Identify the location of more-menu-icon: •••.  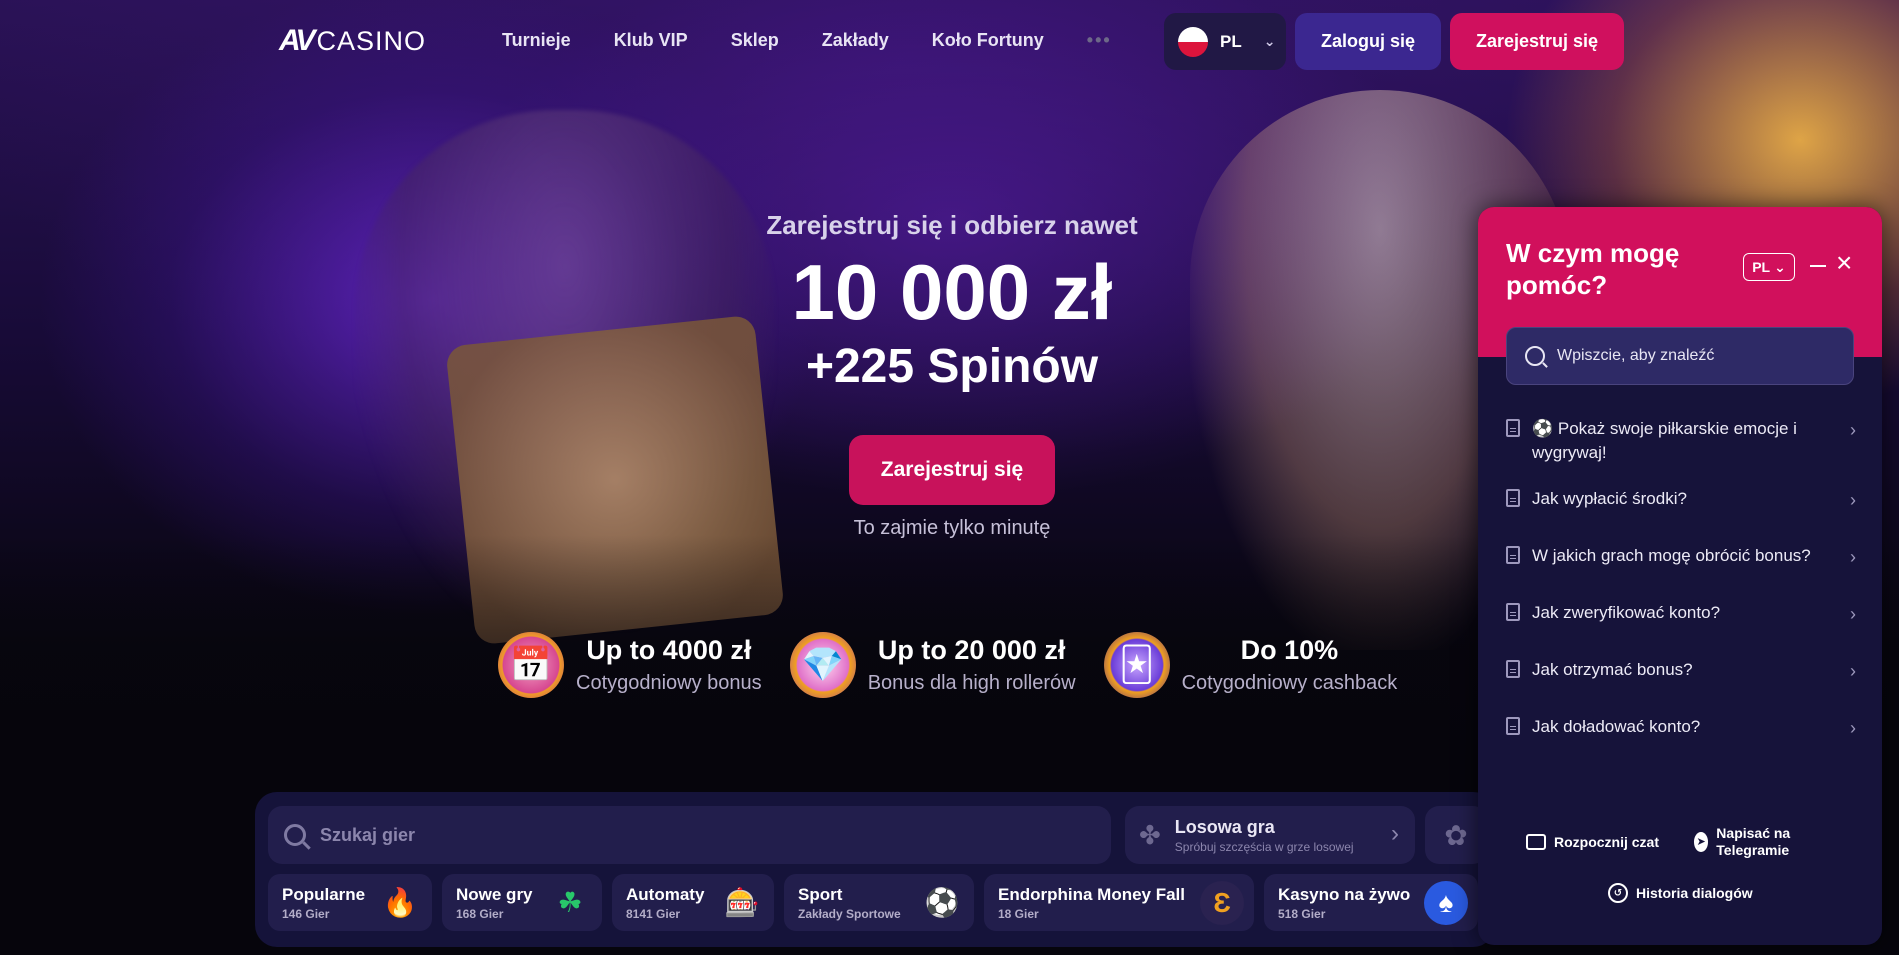
(1099, 40).